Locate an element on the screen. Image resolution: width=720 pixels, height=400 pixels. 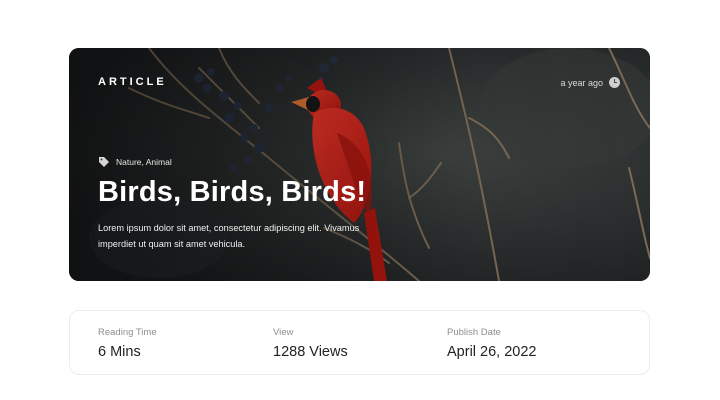
time-ago: a year ago is located at coordinates (590, 82).